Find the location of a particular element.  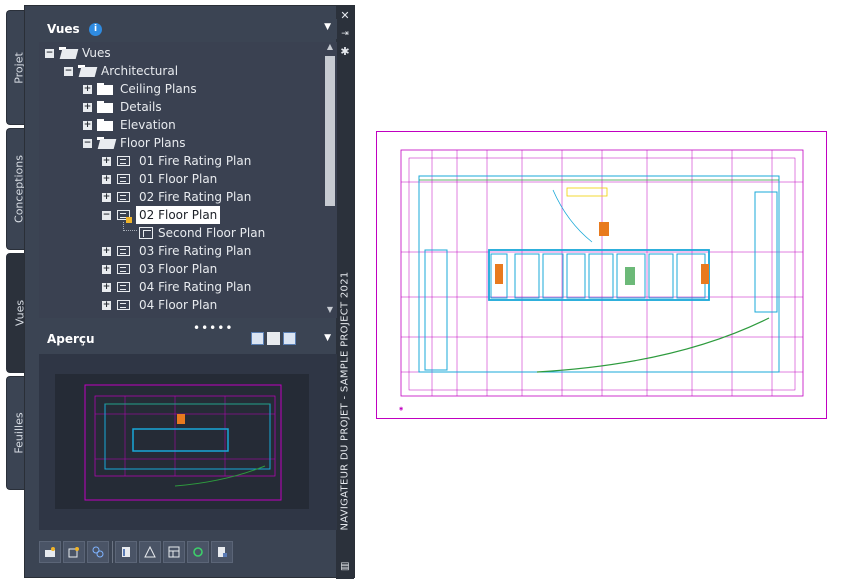

tree-node-view: + 01 Floor Plan is located at coordinates (179, 179).